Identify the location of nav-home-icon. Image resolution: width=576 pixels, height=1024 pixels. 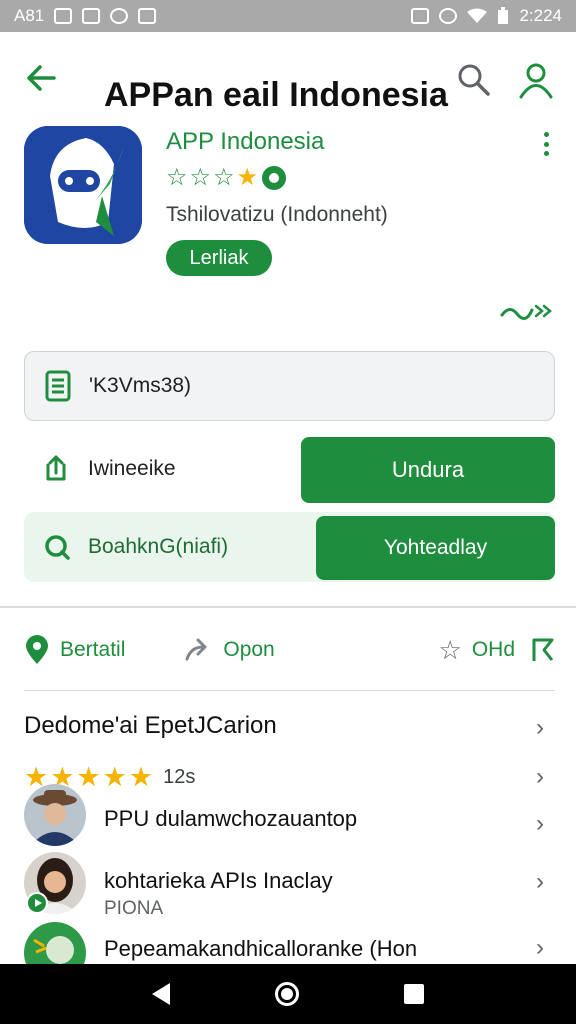
(286, 994).